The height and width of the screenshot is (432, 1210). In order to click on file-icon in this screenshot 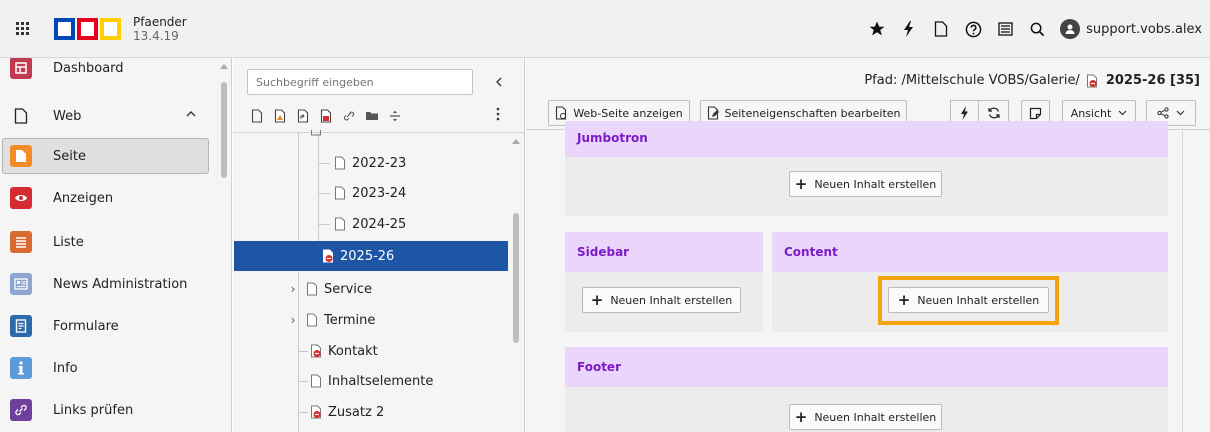, I will do `click(941, 29)`.